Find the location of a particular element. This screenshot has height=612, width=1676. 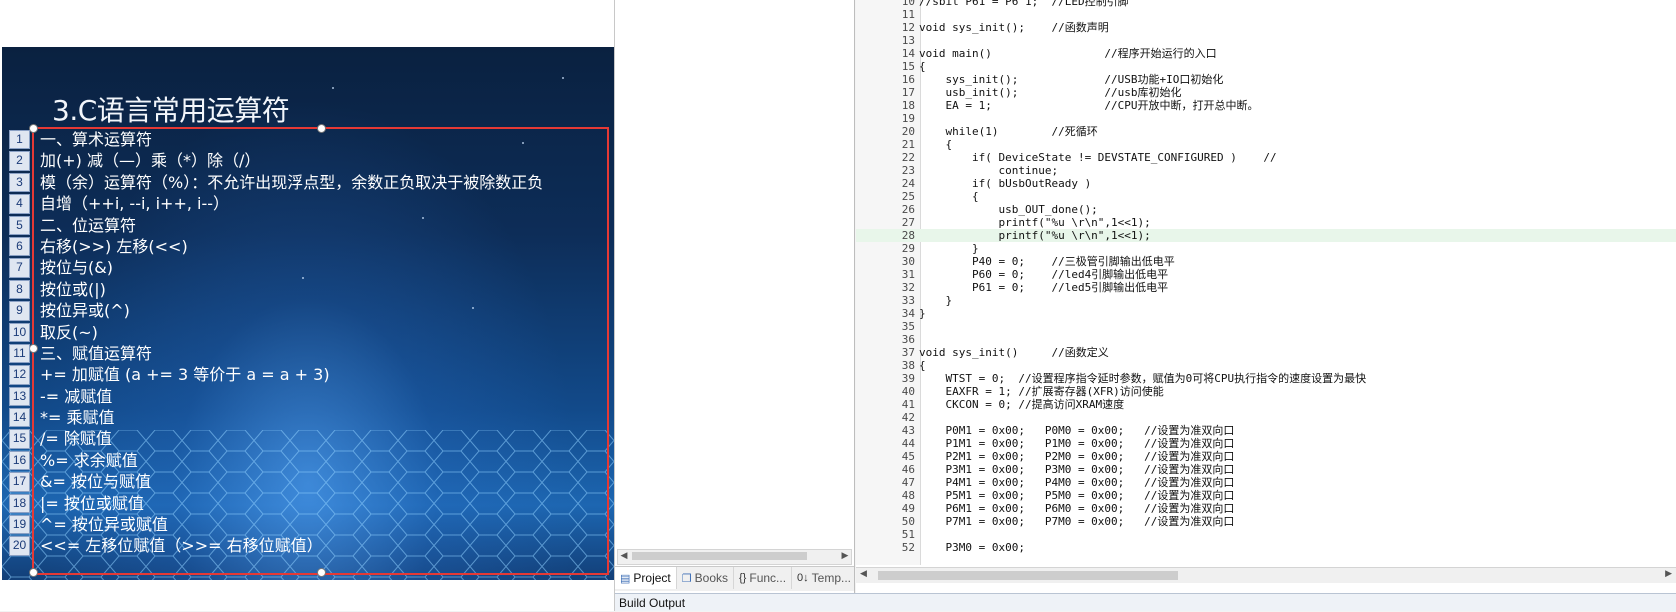

slide-title: 3.C语言常用运算符 is located at coordinates (171, 109).